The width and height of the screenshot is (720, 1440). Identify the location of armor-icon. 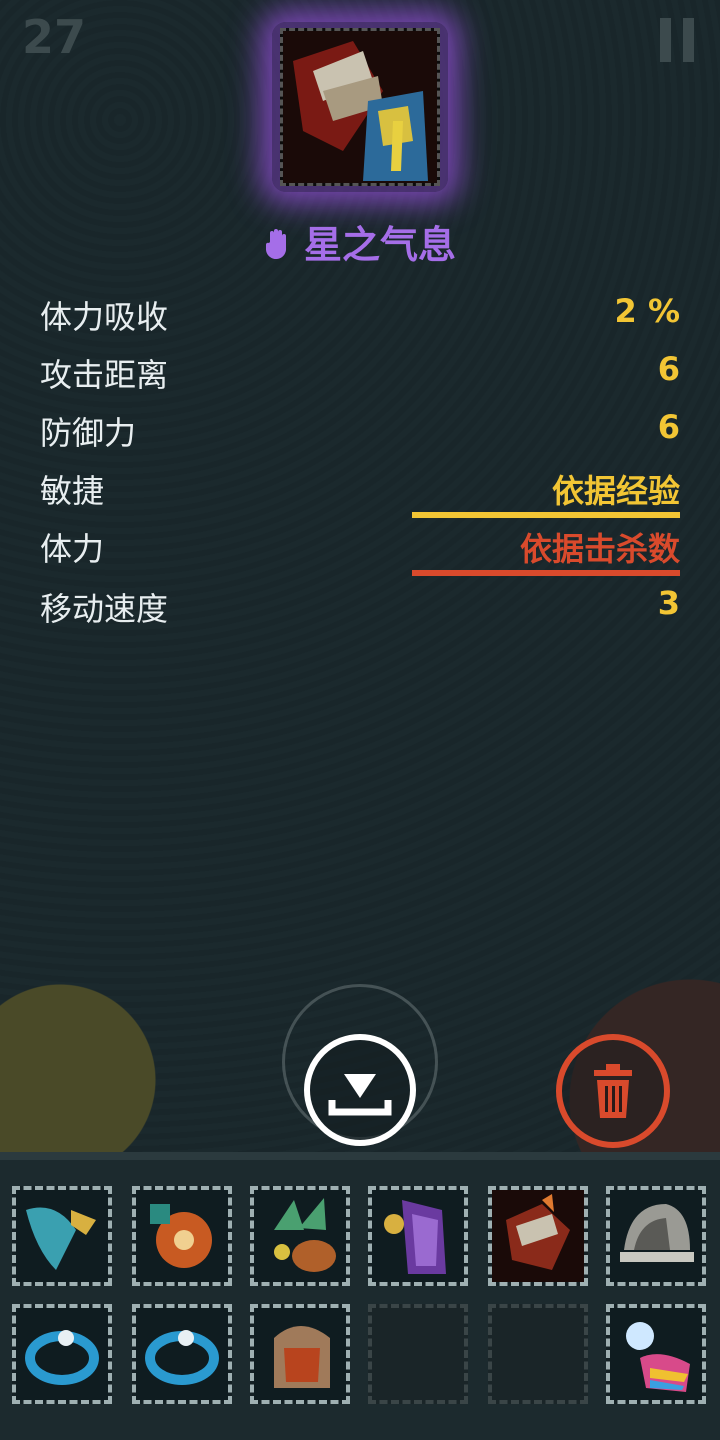
(418, 1236).